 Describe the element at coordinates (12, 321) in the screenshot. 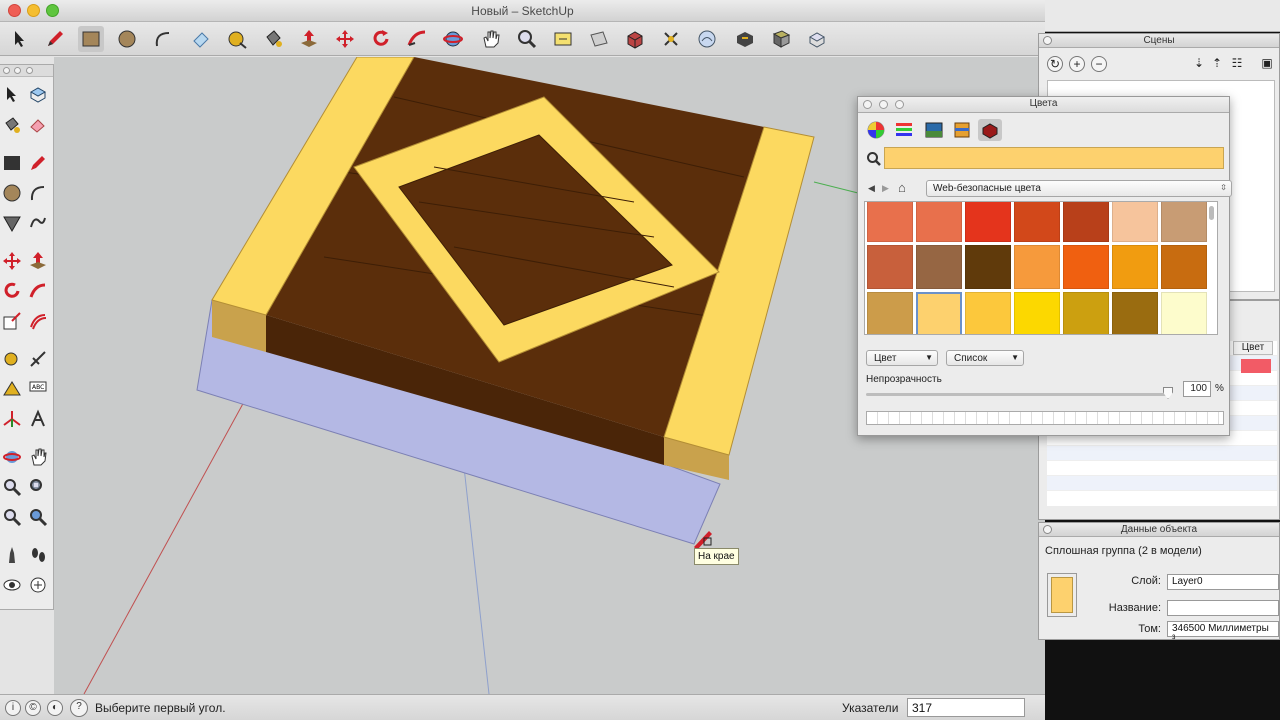

I see `scale-icon` at that location.